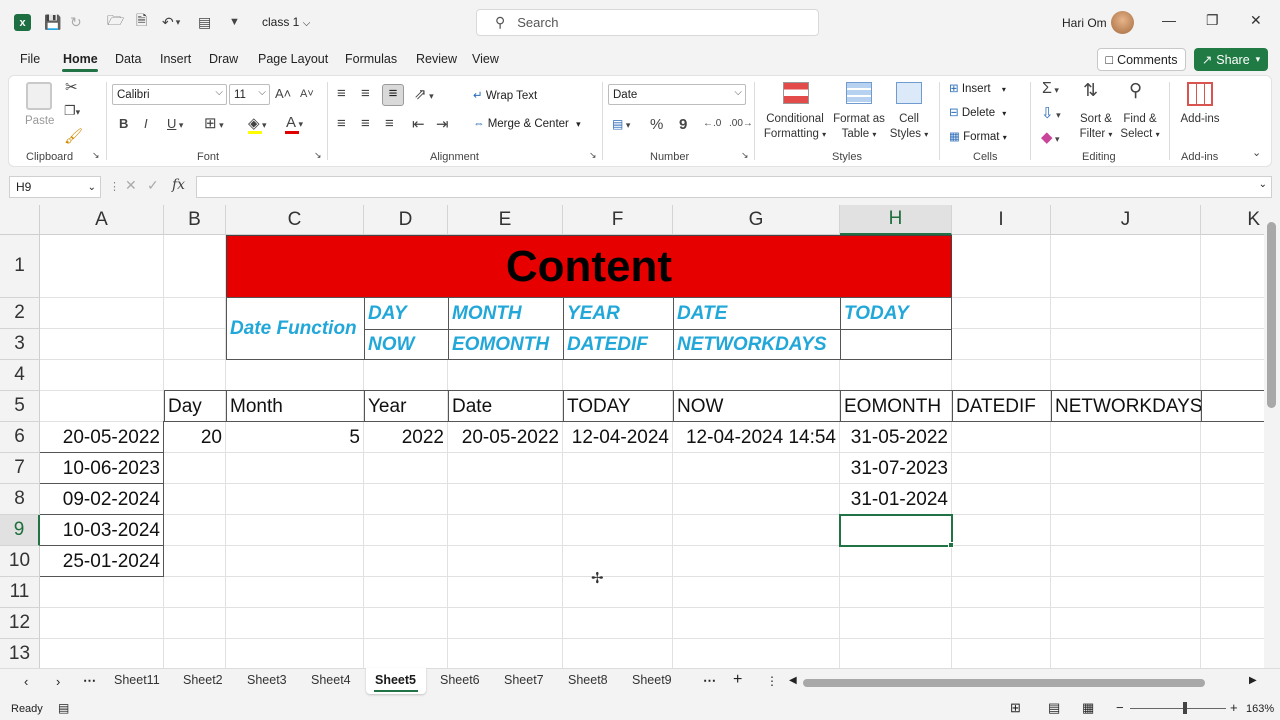 This screenshot has width=1280, height=720. What do you see at coordinates (436, 59) in the screenshot?
I see `menu-review: Review` at bounding box center [436, 59].